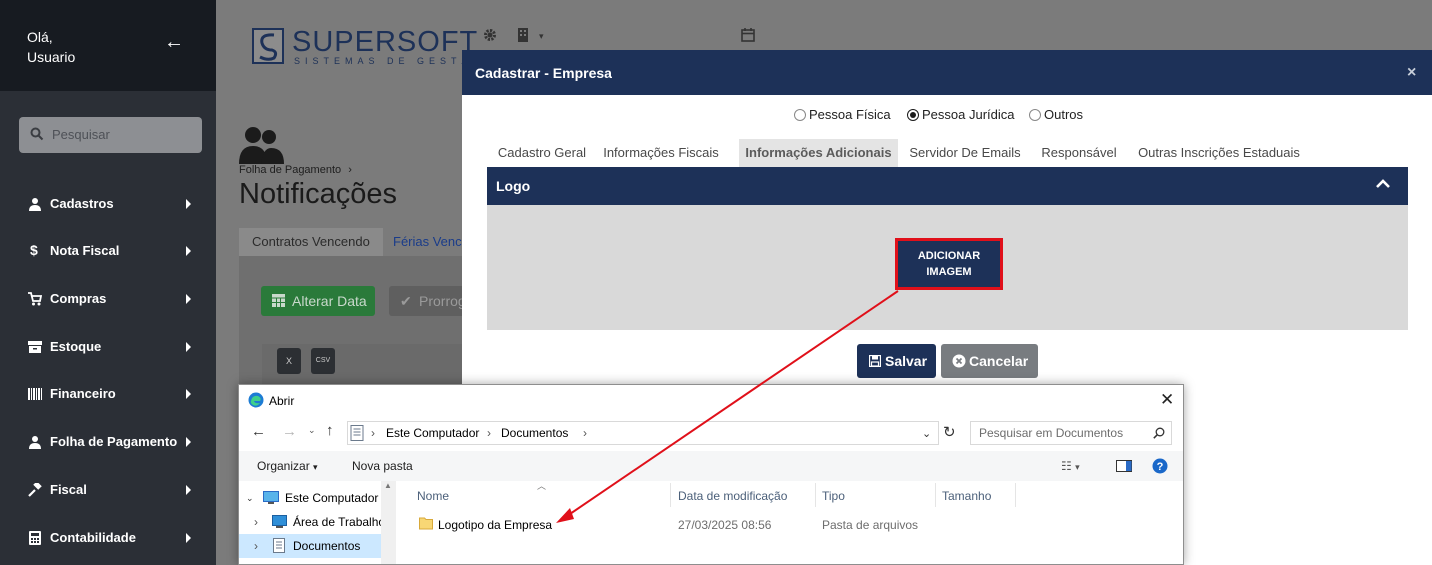 This screenshot has width=1432, height=565. What do you see at coordinates (1079, 153) in the screenshot?
I see `tab-responsavel: Responsável` at bounding box center [1079, 153].